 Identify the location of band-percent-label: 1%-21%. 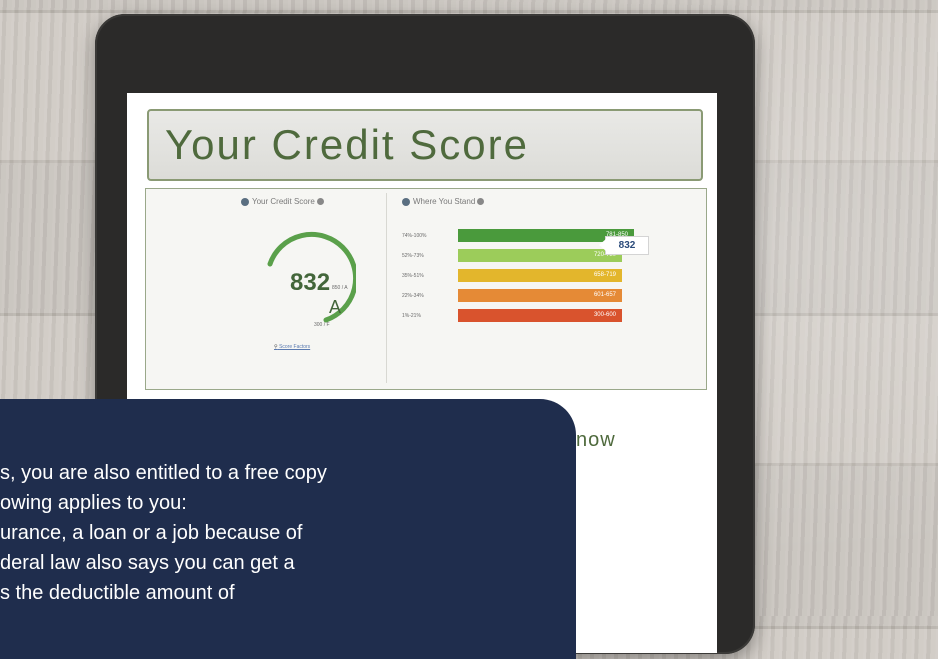
(411, 316).